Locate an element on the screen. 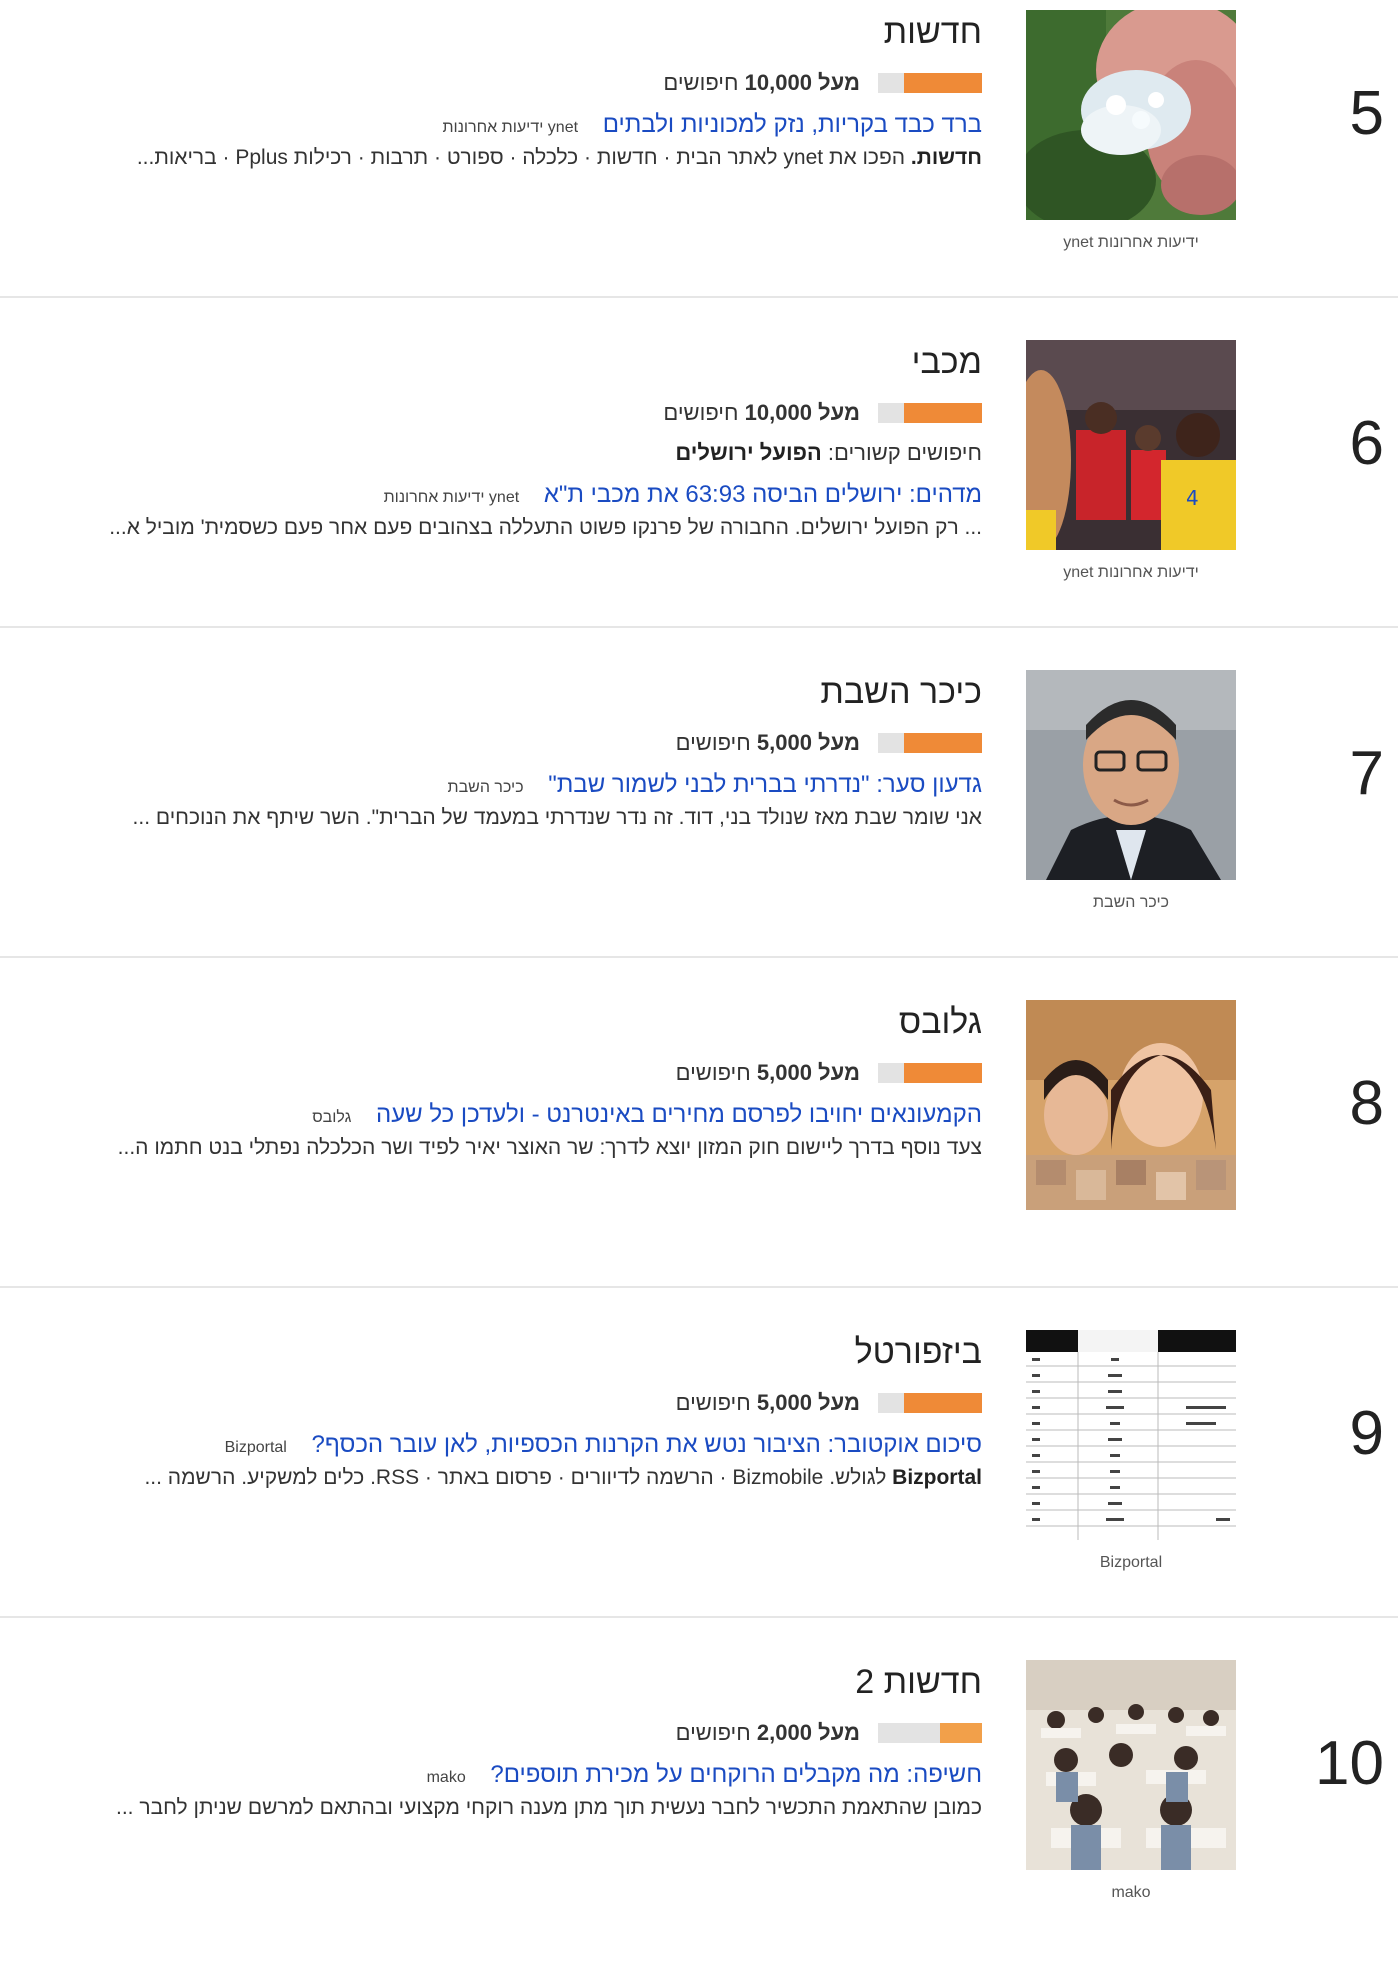  rank-number: 6 is located at coordinates (1366, 443).